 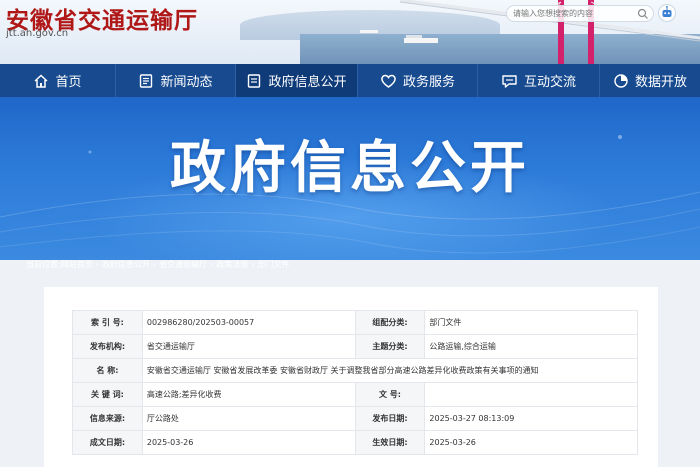 What do you see at coordinates (77, 264) in the screenshot?
I see `breadcrumb-link-home: 网站首页` at bounding box center [77, 264].